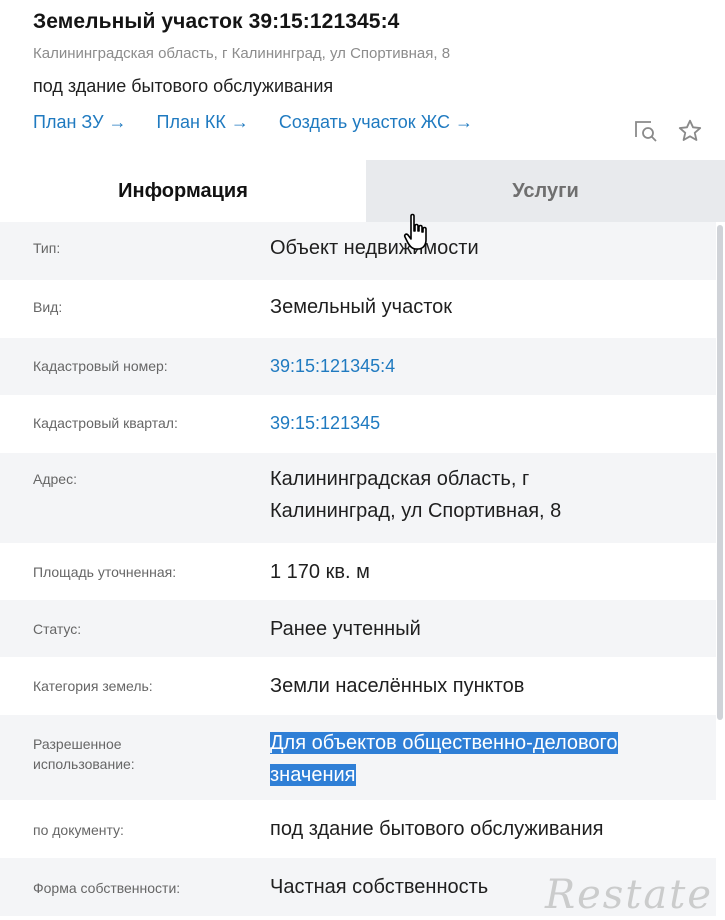 This screenshot has height=920, width=725. What do you see at coordinates (55, 479) in the screenshot?
I see `row-label: Адрес:` at bounding box center [55, 479].